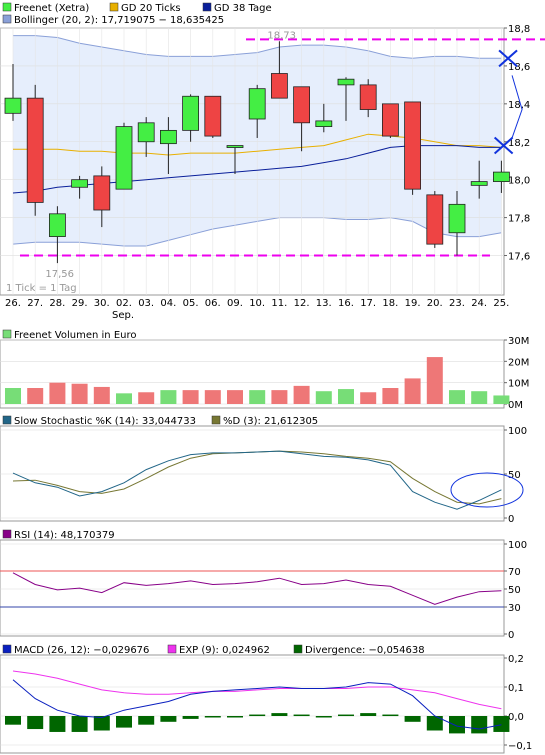  I want to click on legend-swatch-macd, so click(7, 649).